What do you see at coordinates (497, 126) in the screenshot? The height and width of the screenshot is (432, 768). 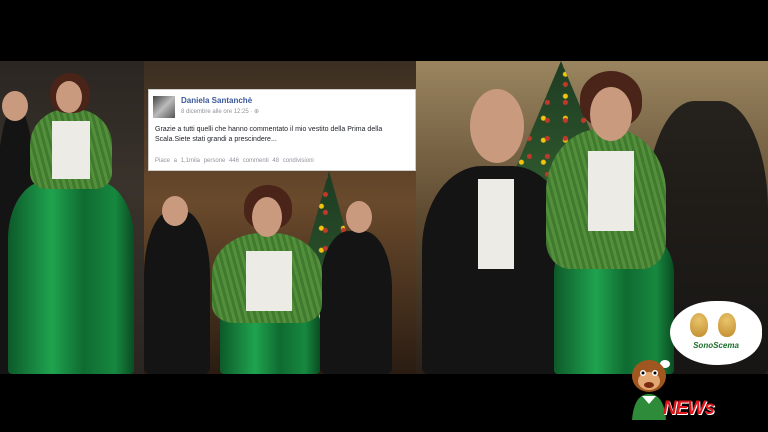 I see `man-bald-head` at bounding box center [497, 126].